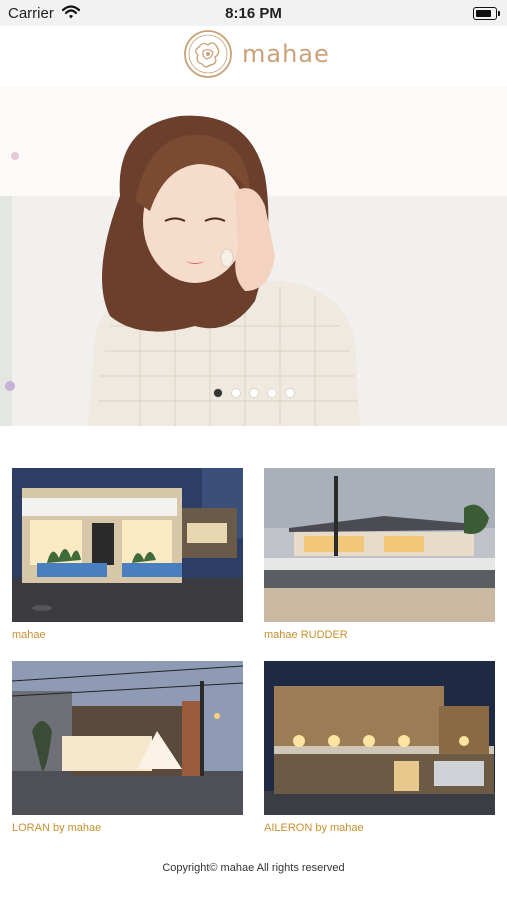 The width and height of the screenshot is (507, 900). I want to click on salon-name: AILERON by mahae, so click(379, 828).